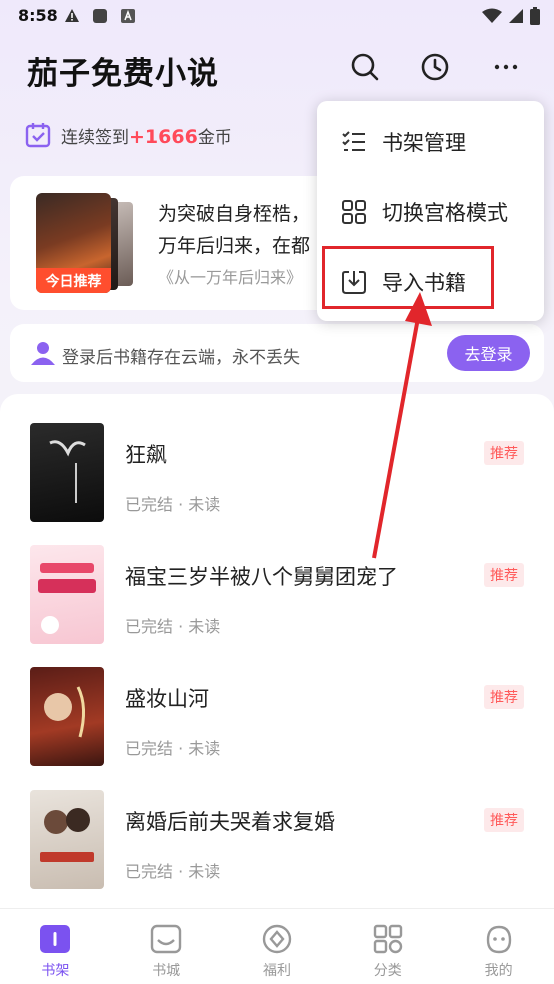 The width and height of the screenshot is (554, 984). Describe the element at coordinates (277, 600) in the screenshot. I see `book-item: 福宝三岁半被八个舅舅团宠了 已完结 · 未读 推荐` at that location.